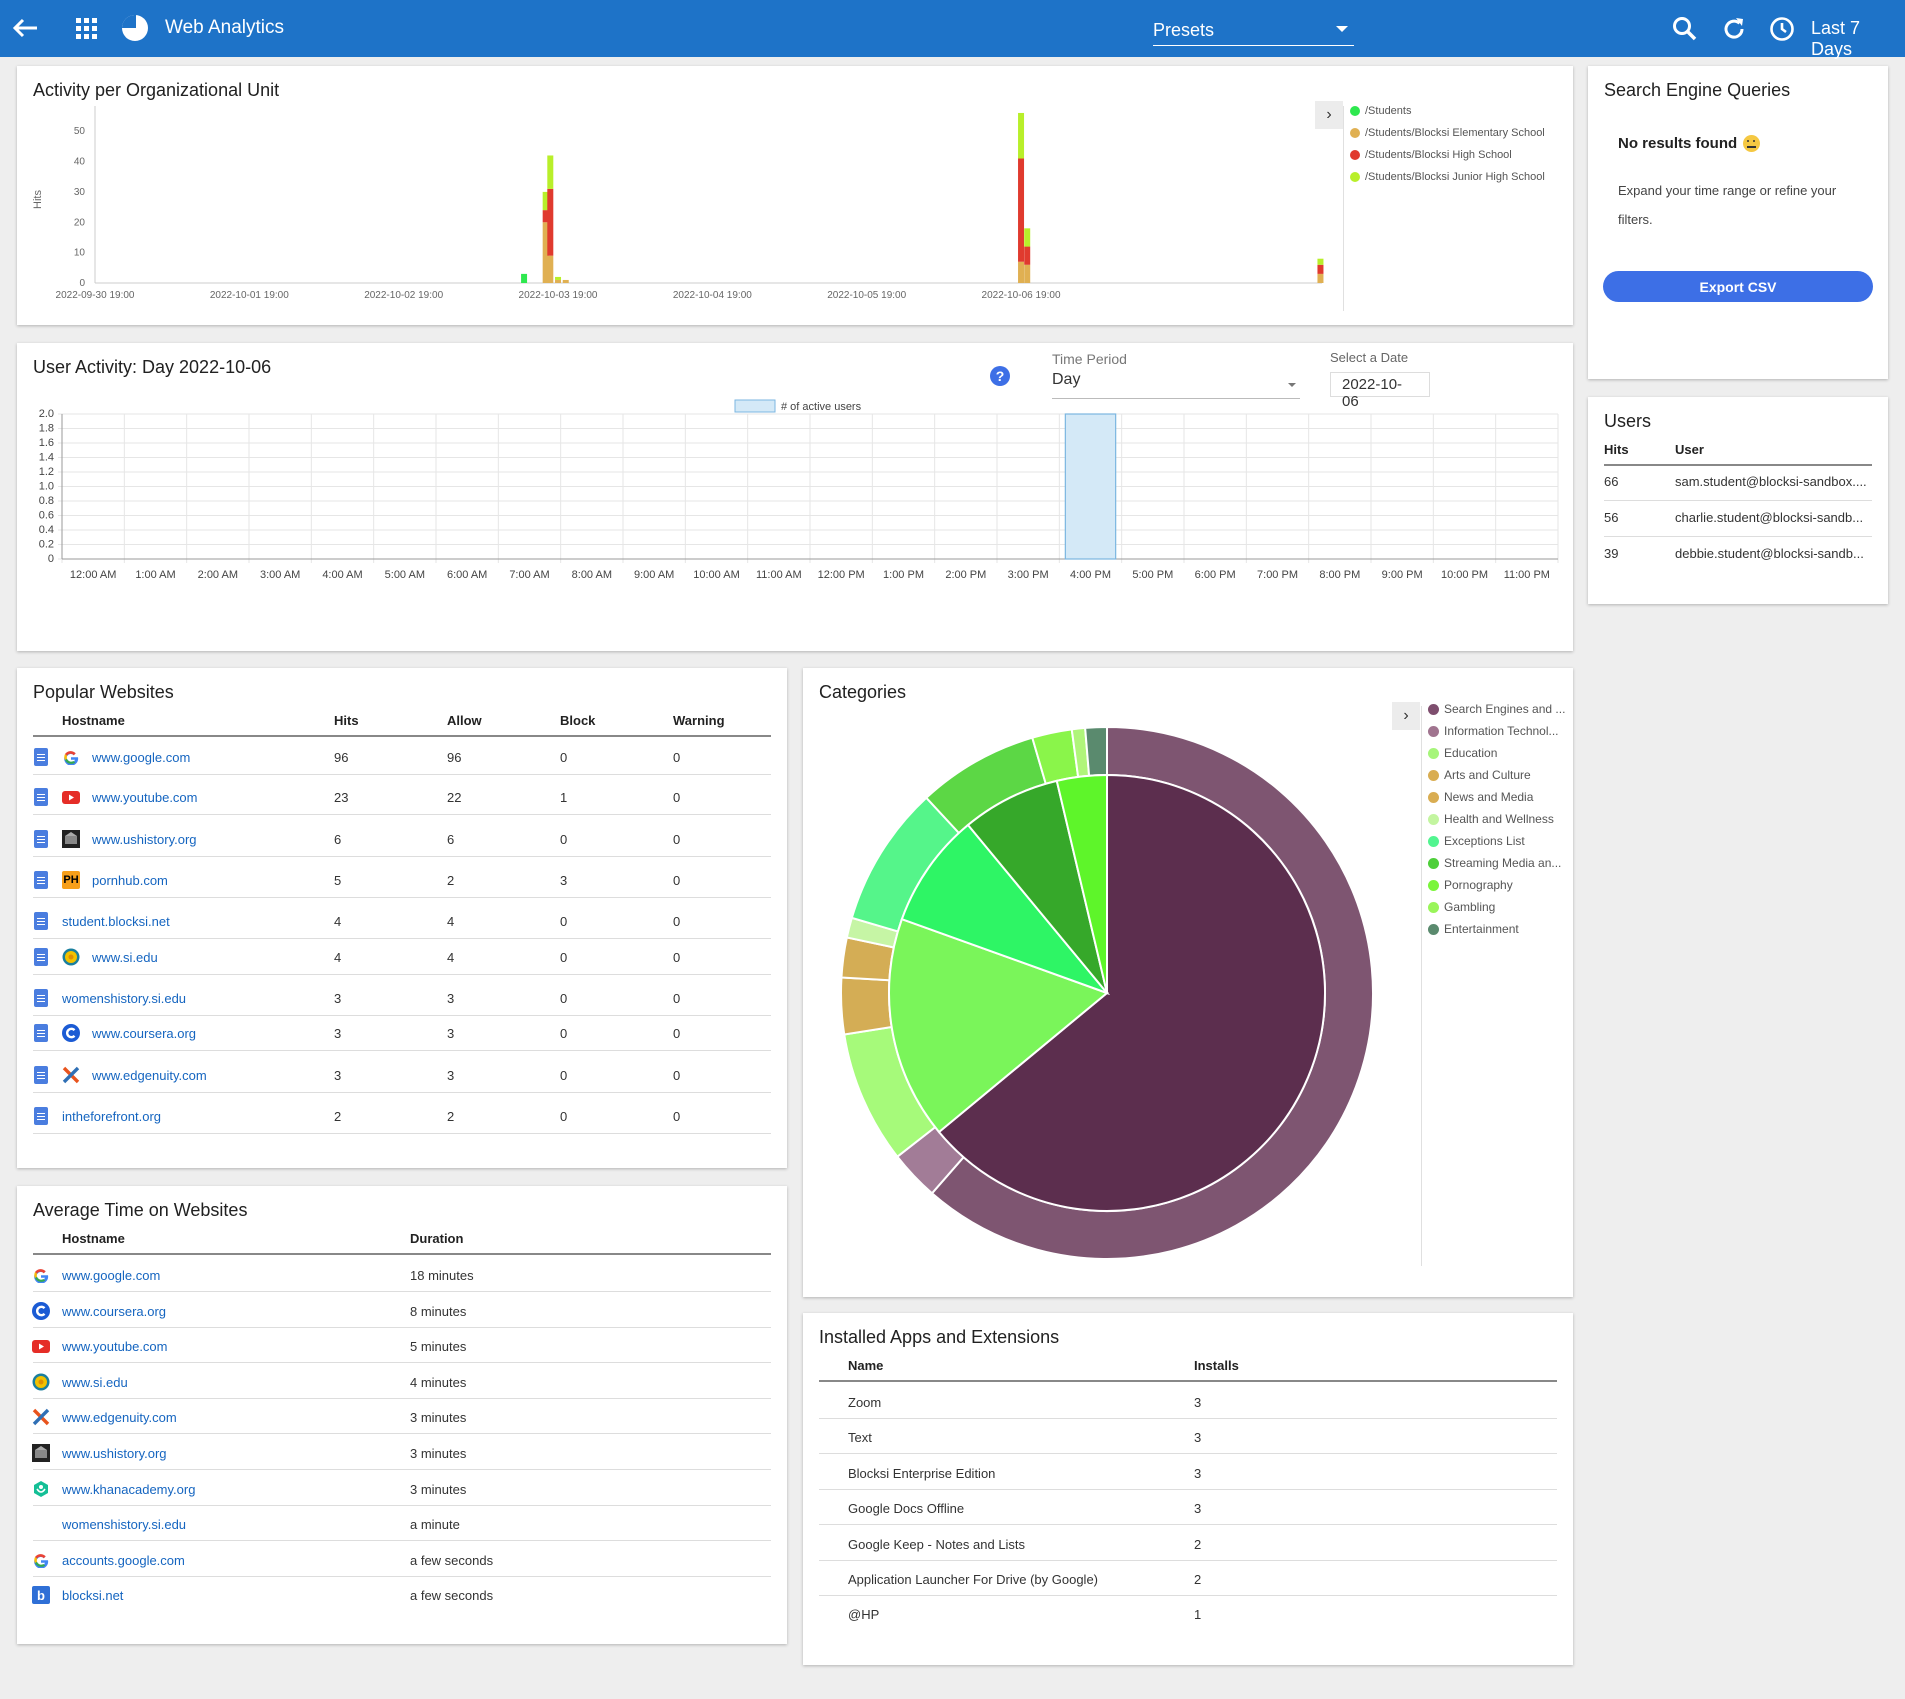 Image resolution: width=1905 pixels, height=1699 pixels. I want to click on legend-item: /Students/Blocksi Junior High School, so click(1447, 177).